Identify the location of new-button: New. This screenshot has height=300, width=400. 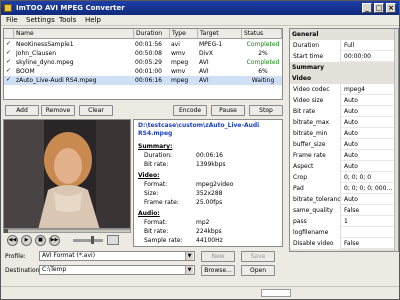
(218, 256).